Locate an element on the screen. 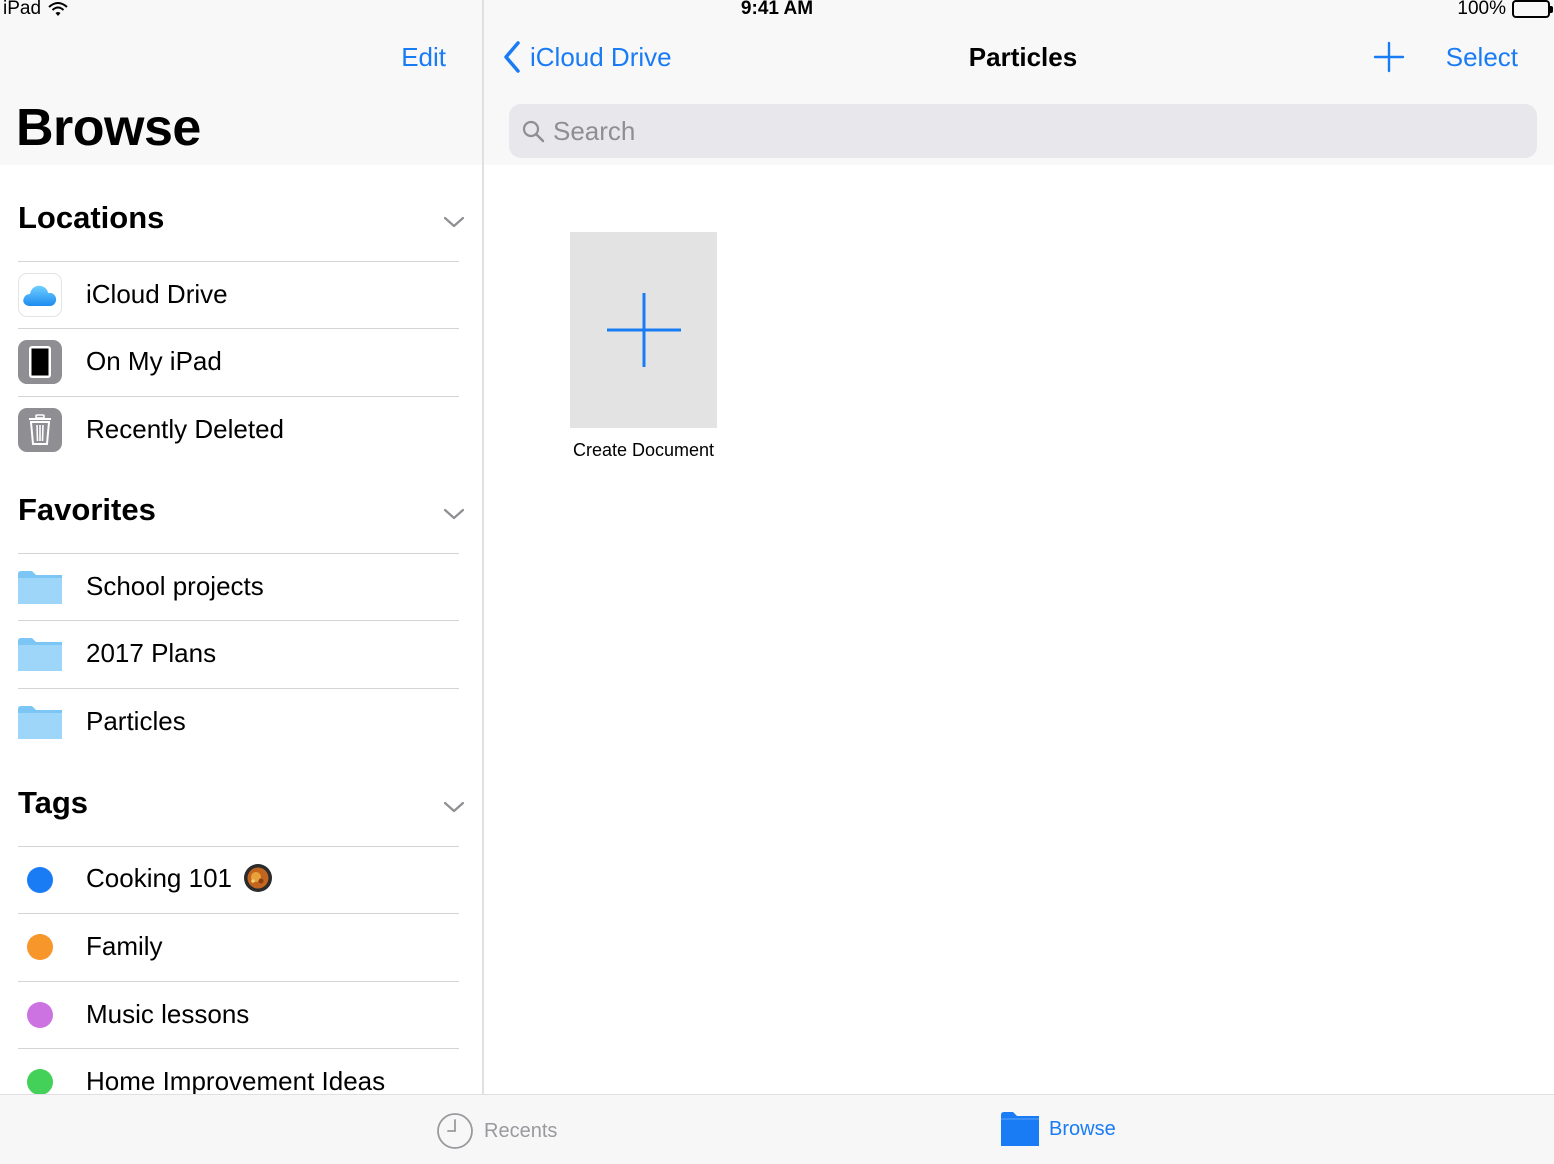  sidebar-item-2017-plans: 2017 Plans is located at coordinates (238, 653).